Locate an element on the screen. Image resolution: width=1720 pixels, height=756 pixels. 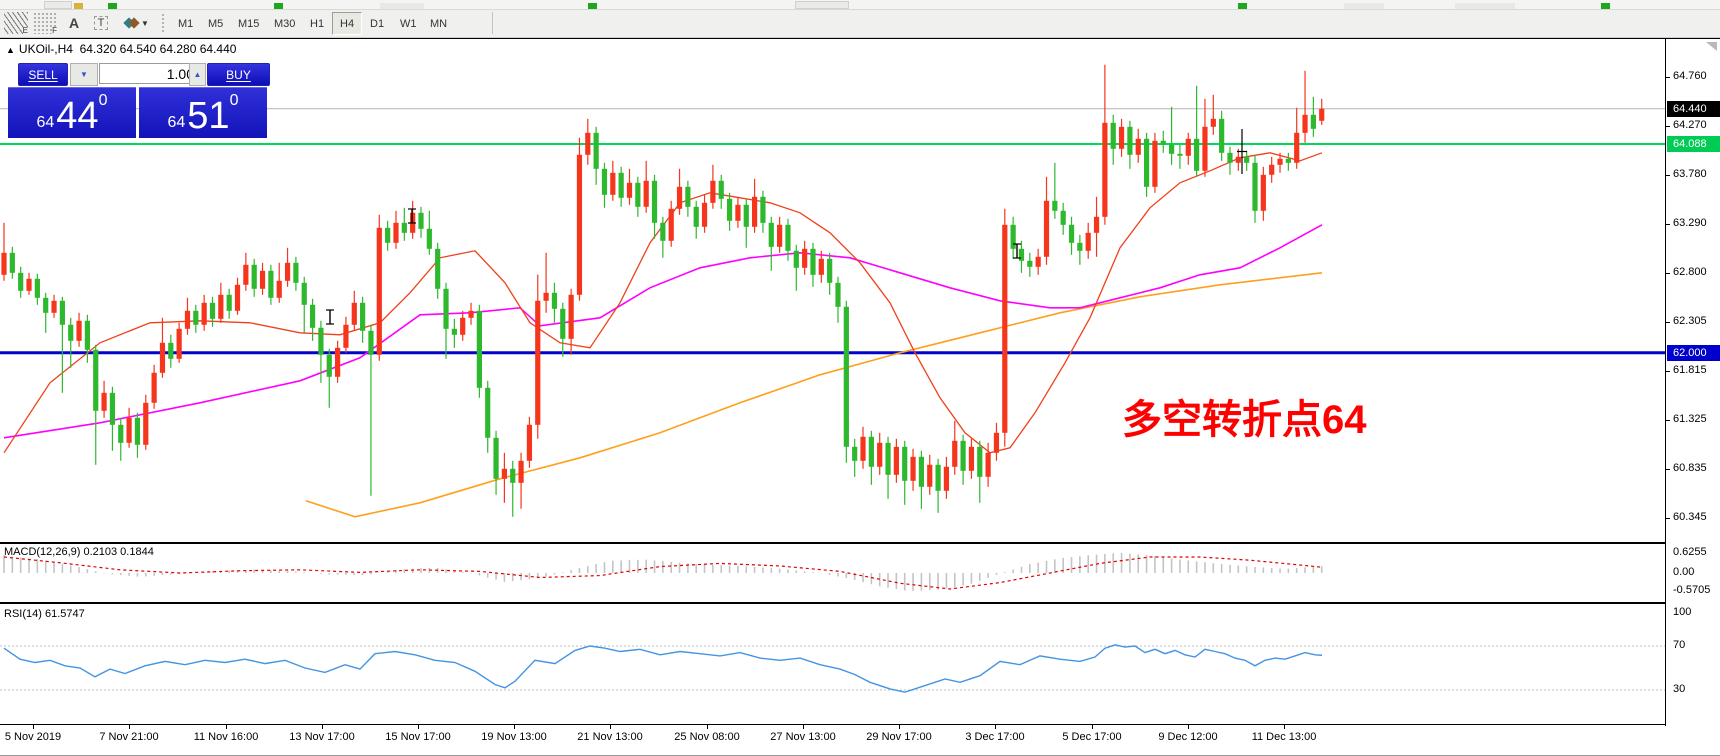
shapes-dropdown-icon: ▼ is located at coordinates (137, 23).